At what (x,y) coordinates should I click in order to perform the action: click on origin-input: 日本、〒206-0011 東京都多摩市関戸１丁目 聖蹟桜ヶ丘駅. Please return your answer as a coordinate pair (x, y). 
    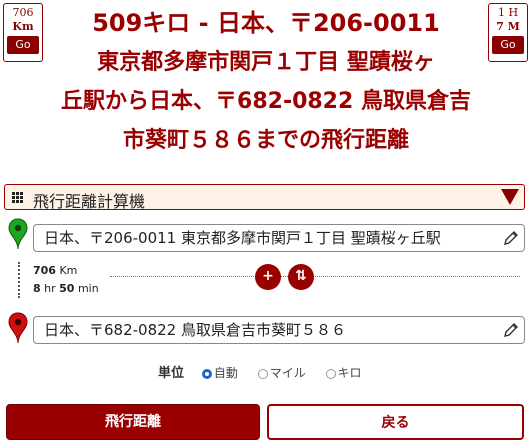
    Looking at the image, I should click on (279, 238).